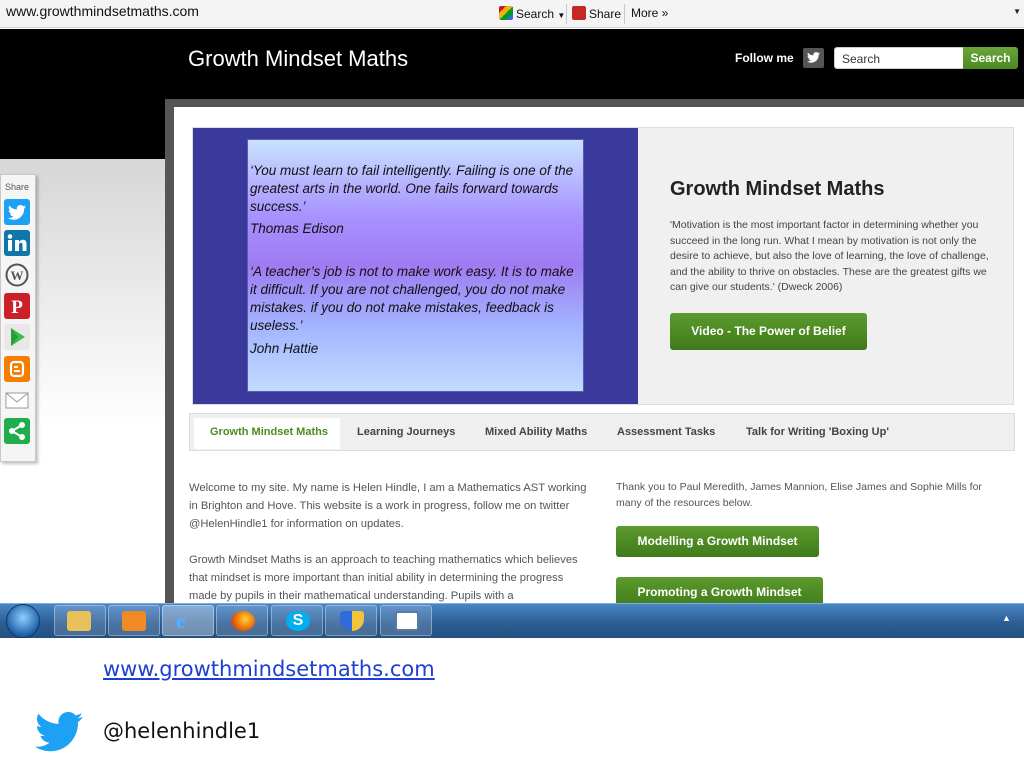 The height and width of the screenshot is (768, 1024). What do you see at coordinates (899, 58) in the screenshot?
I see `site-search-input: Search` at bounding box center [899, 58].